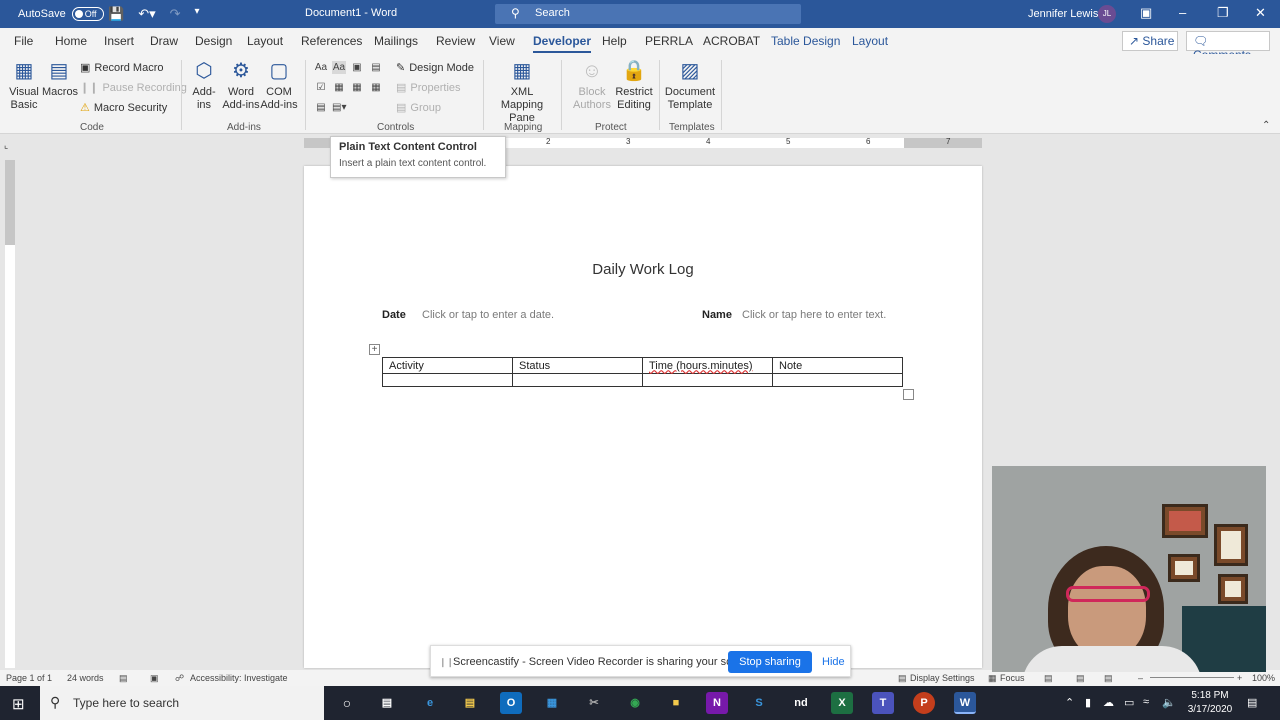  I want to click on tab-draw: Draw, so click(164, 41).